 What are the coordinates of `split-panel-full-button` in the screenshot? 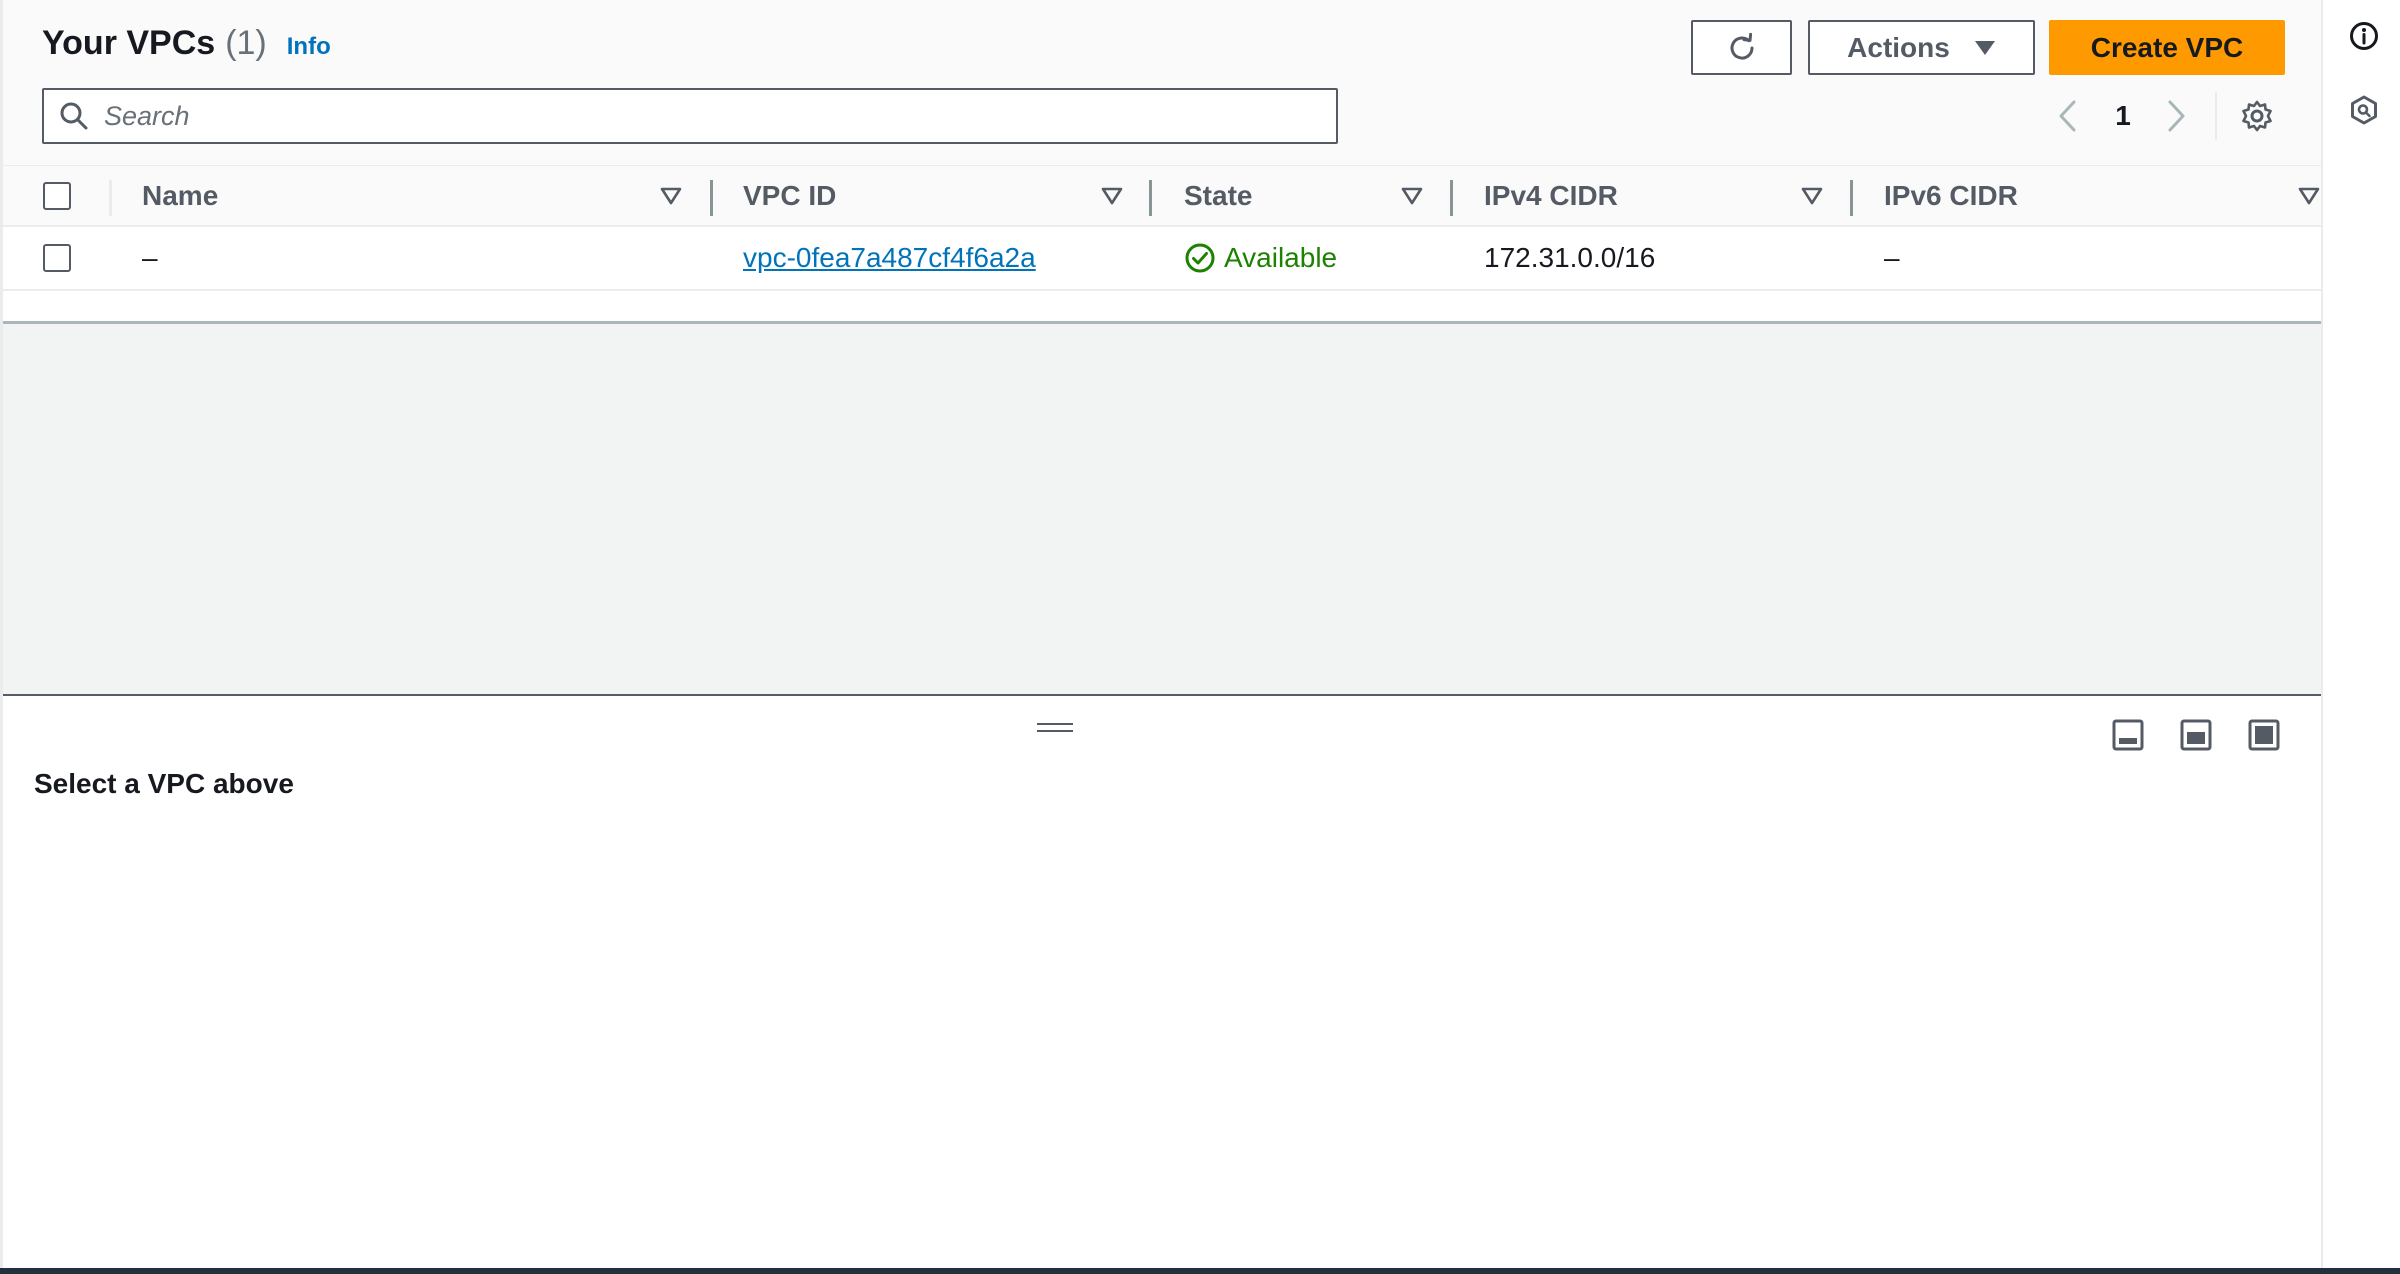 It's located at (2264, 735).